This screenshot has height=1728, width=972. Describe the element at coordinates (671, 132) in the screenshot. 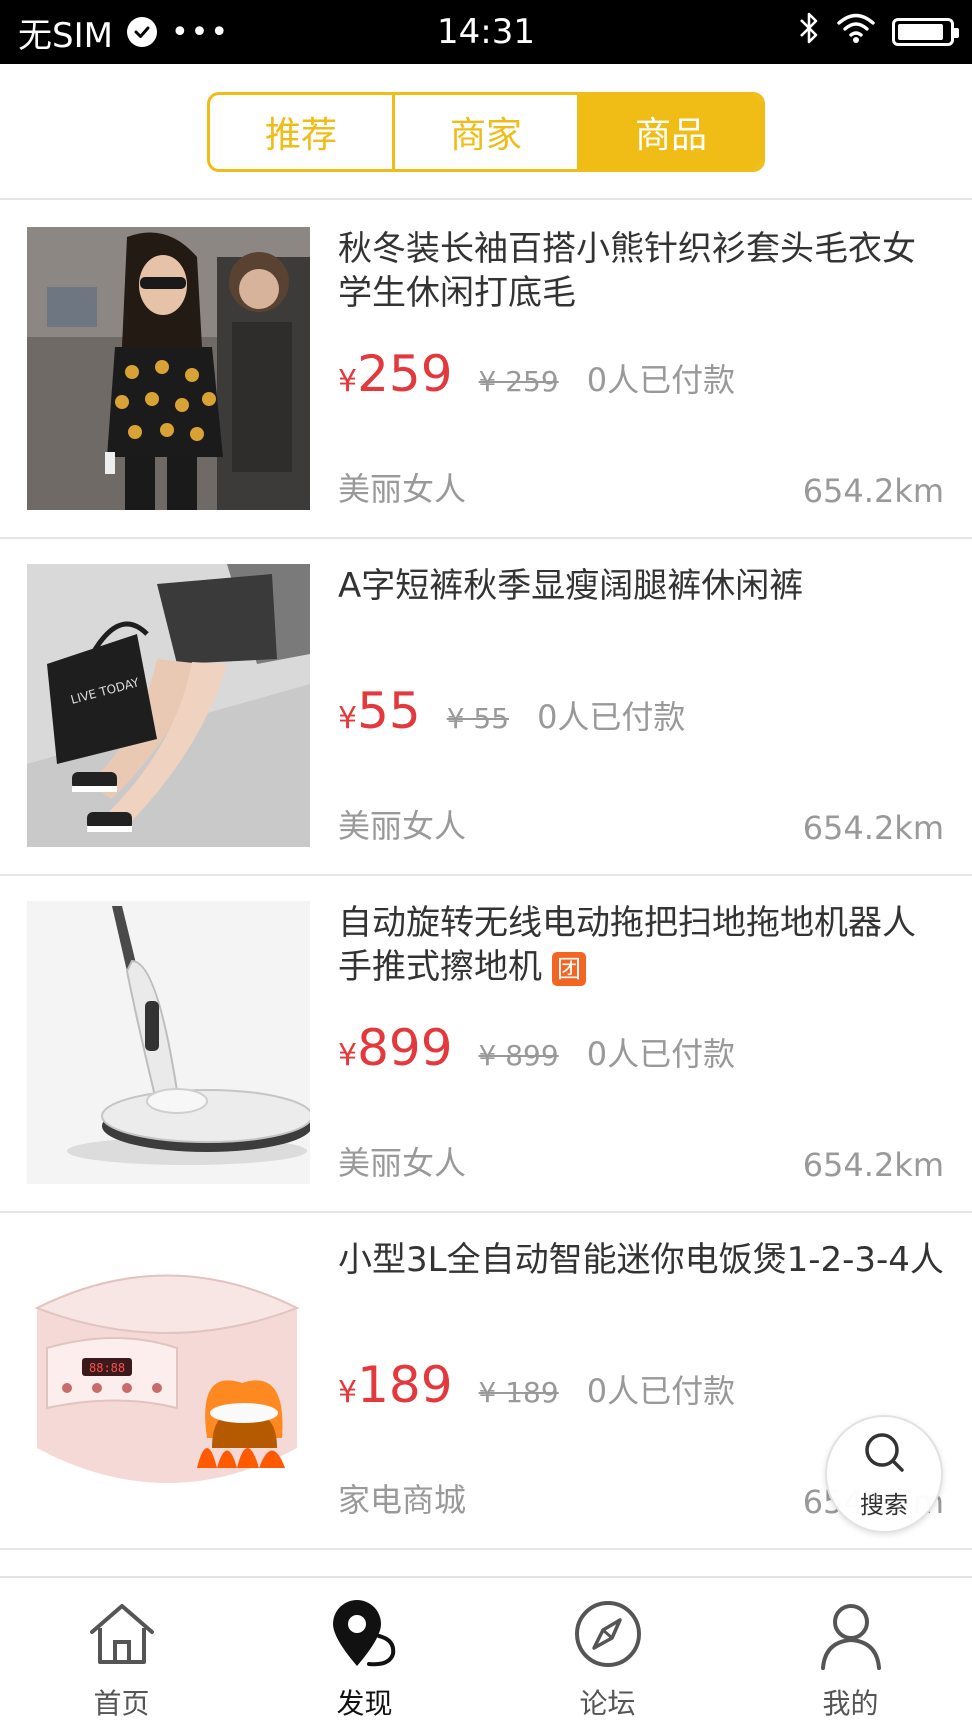

I see `tab-products: 商品` at that location.